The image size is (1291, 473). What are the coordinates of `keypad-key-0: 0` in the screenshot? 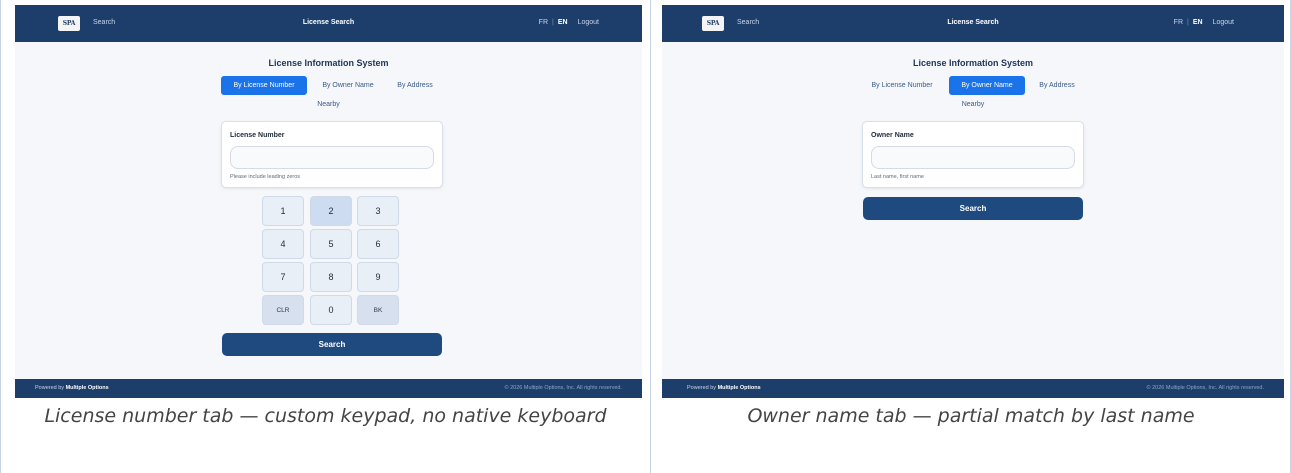 It's located at (331, 310).